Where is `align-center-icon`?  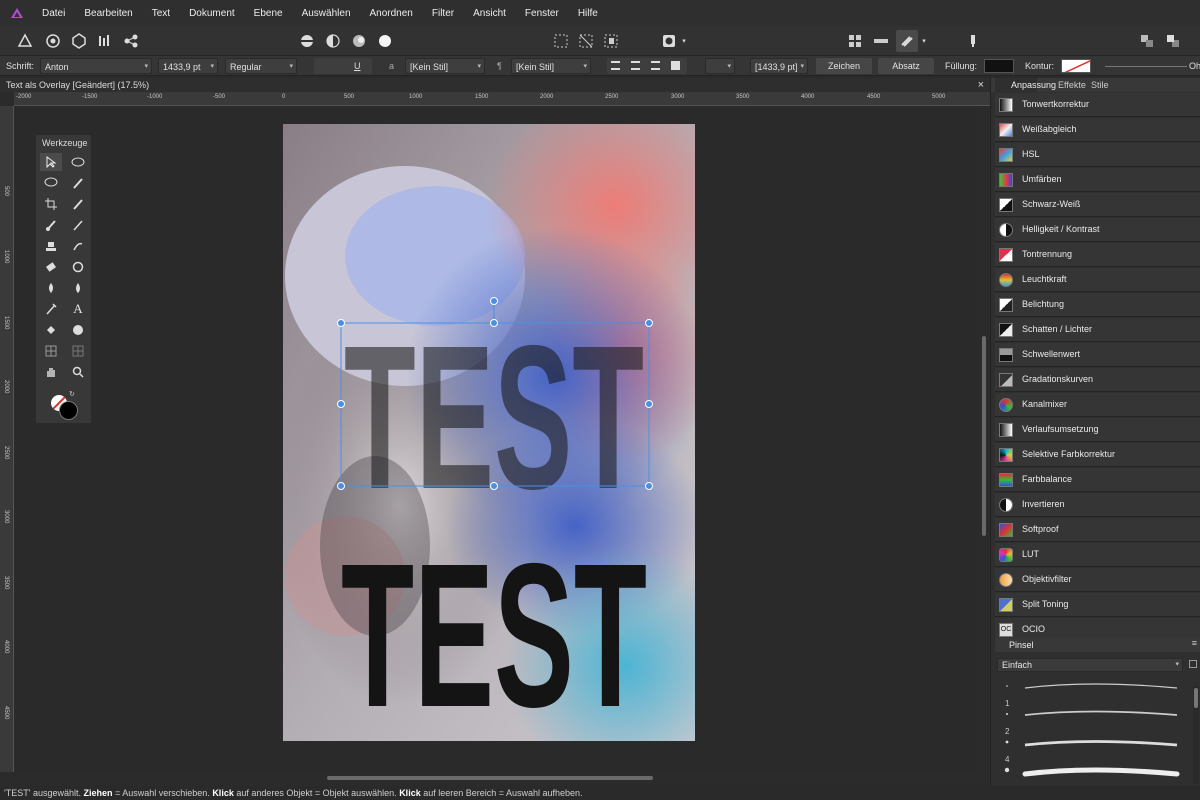
align-center-icon is located at coordinates (635, 65).